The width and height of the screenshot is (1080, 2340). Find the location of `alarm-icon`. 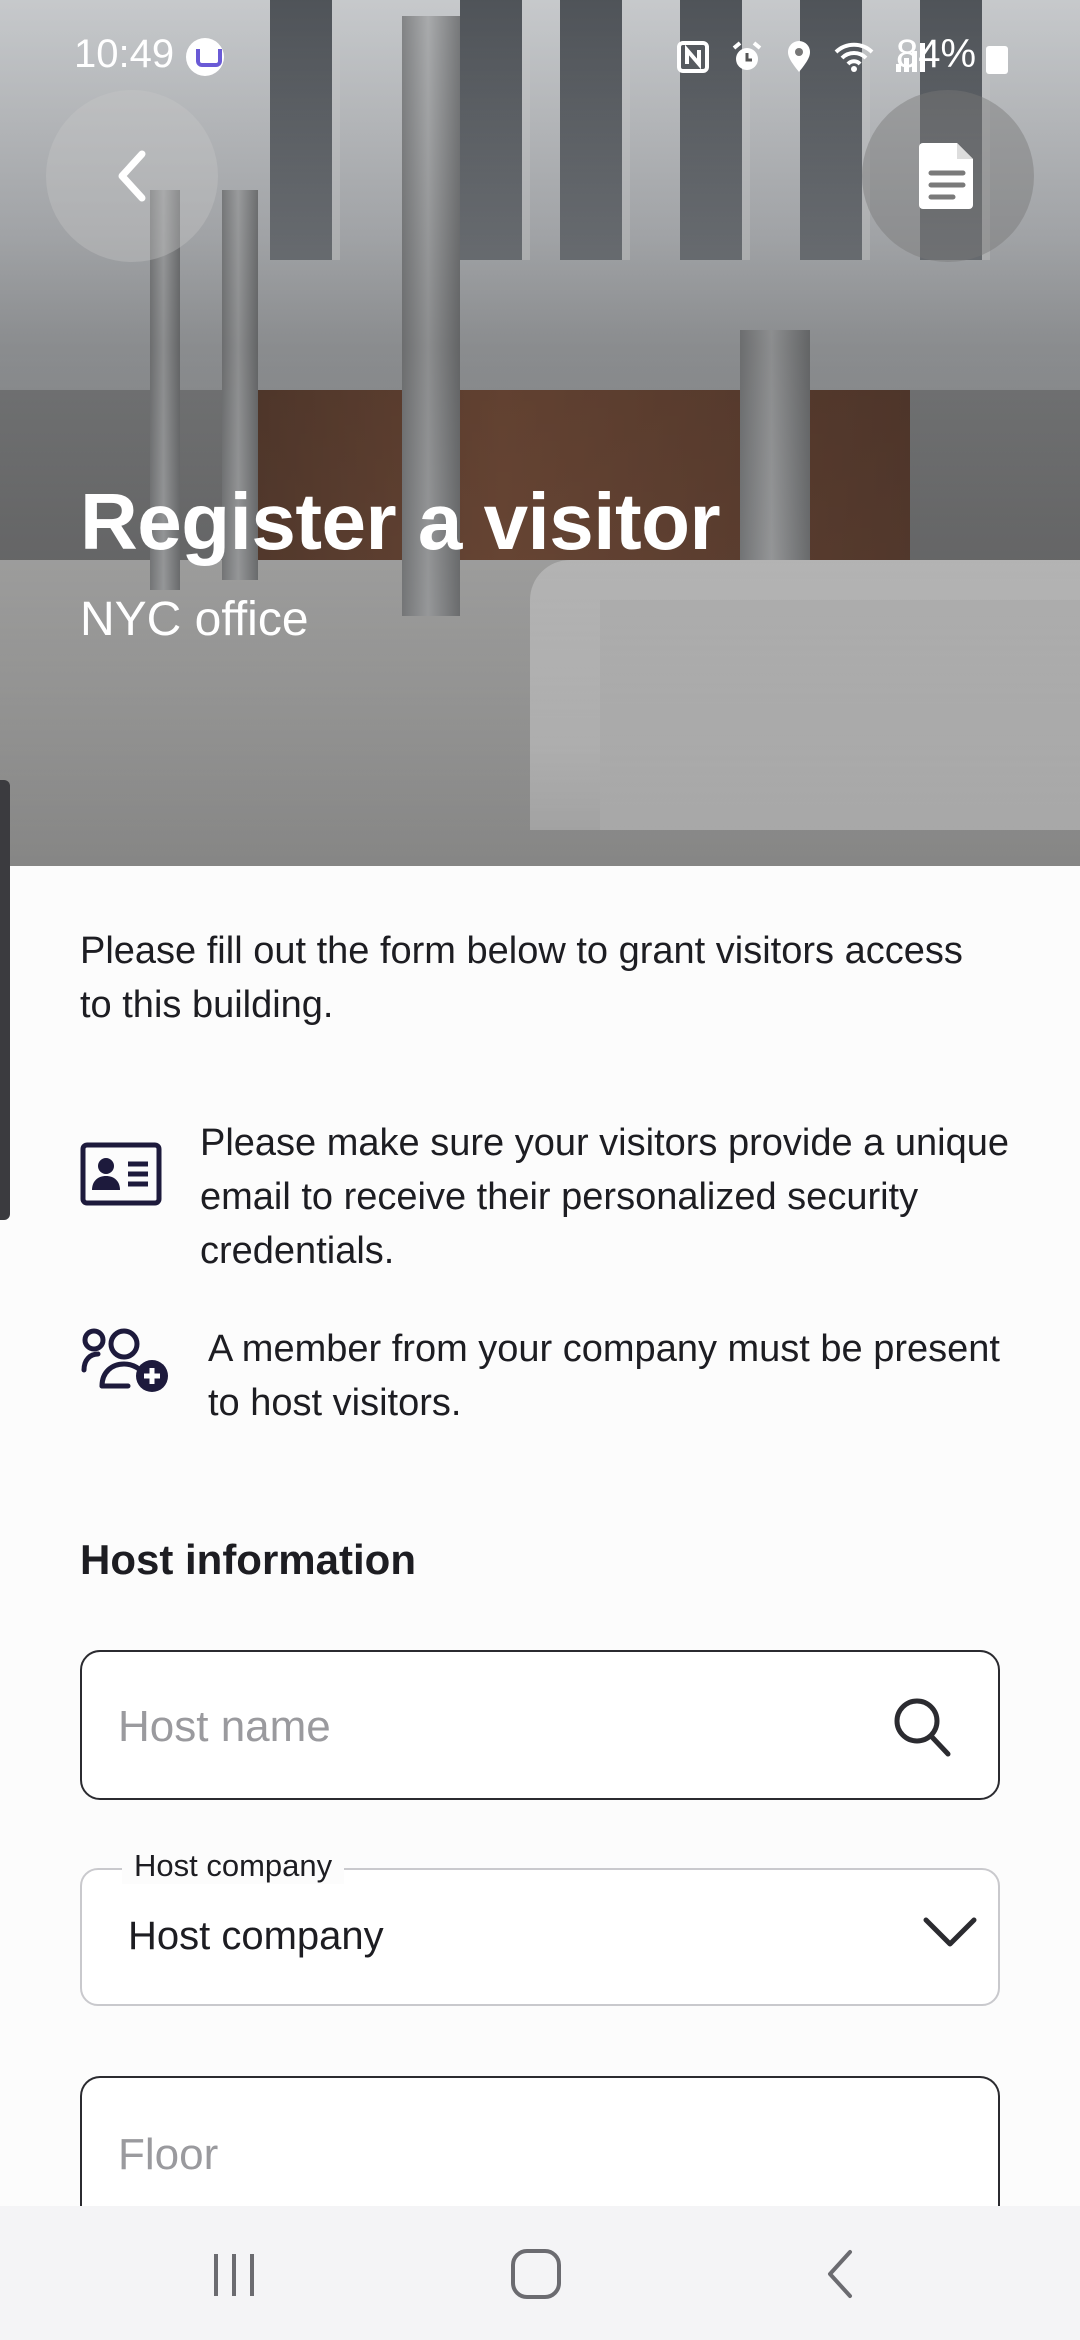

alarm-icon is located at coordinates (747, 56).